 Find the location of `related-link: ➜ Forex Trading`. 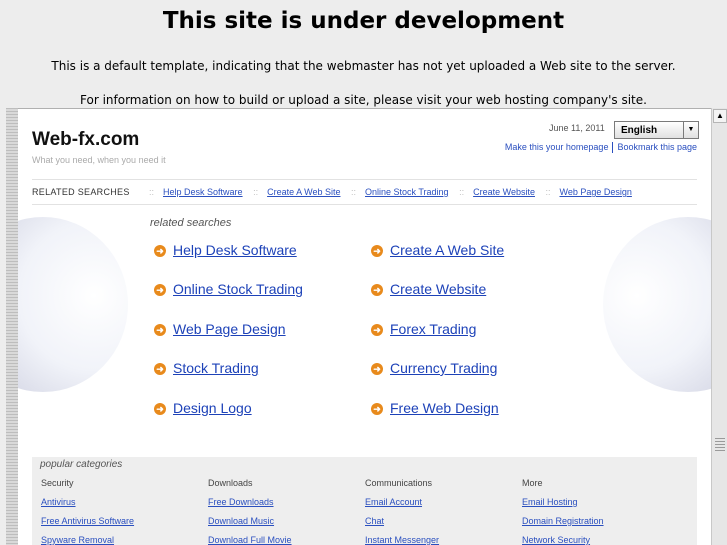

related-link: ➜ Forex Trading is located at coordinates (423, 329).